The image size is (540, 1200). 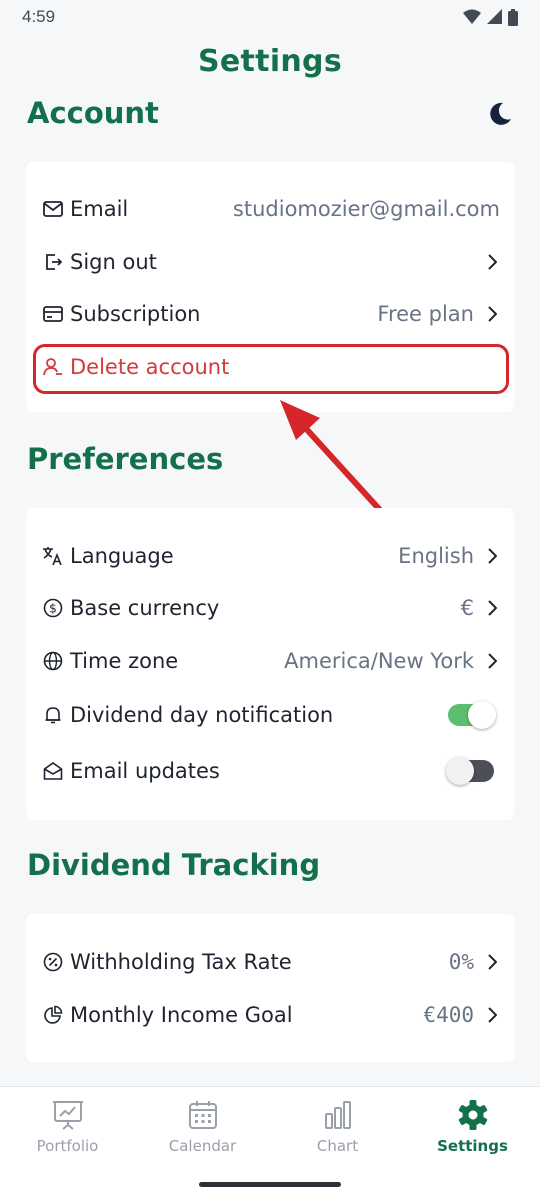 What do you see at coordinates (467, 608) in the screenshot?
I see `base-currency-value: €` at bounding box center [467, 608].